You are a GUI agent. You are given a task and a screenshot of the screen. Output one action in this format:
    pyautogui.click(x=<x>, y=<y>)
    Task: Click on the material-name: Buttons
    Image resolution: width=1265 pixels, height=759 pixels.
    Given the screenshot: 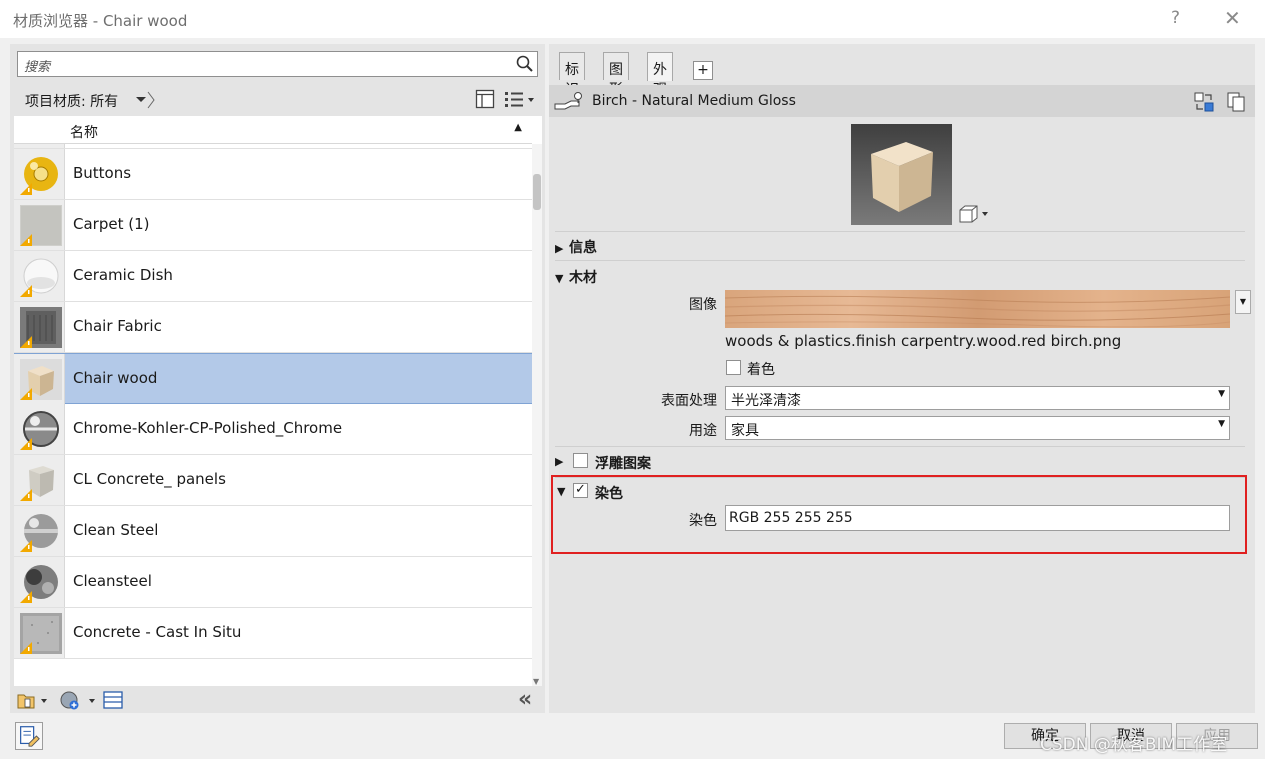 What is the action you would take?
    pyautogui.click(x=102, y=173)
    